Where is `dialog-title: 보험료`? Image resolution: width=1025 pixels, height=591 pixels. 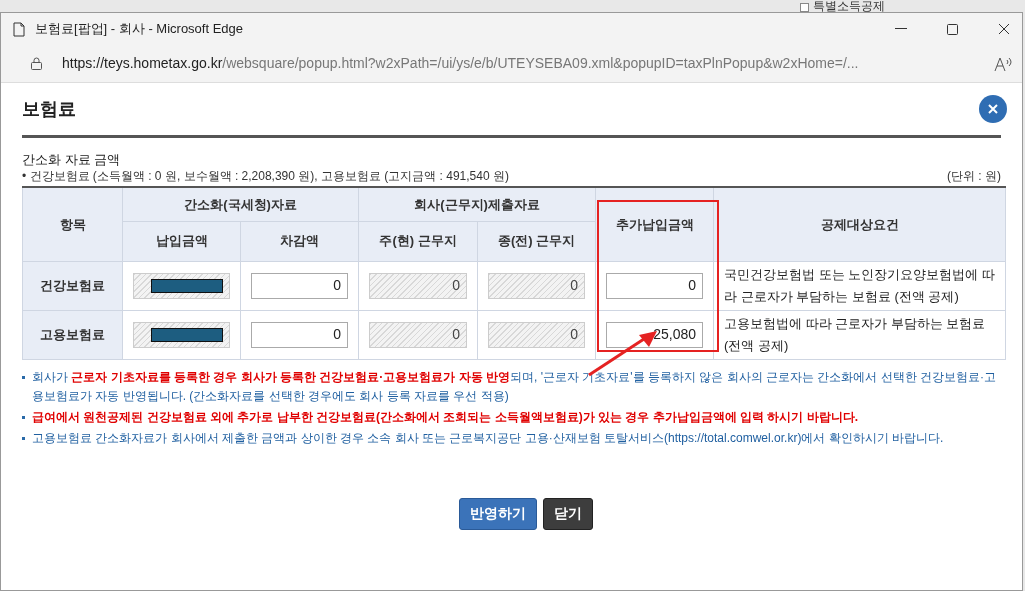 dialog-title: 보험료 is located at coordinates (49, 109).